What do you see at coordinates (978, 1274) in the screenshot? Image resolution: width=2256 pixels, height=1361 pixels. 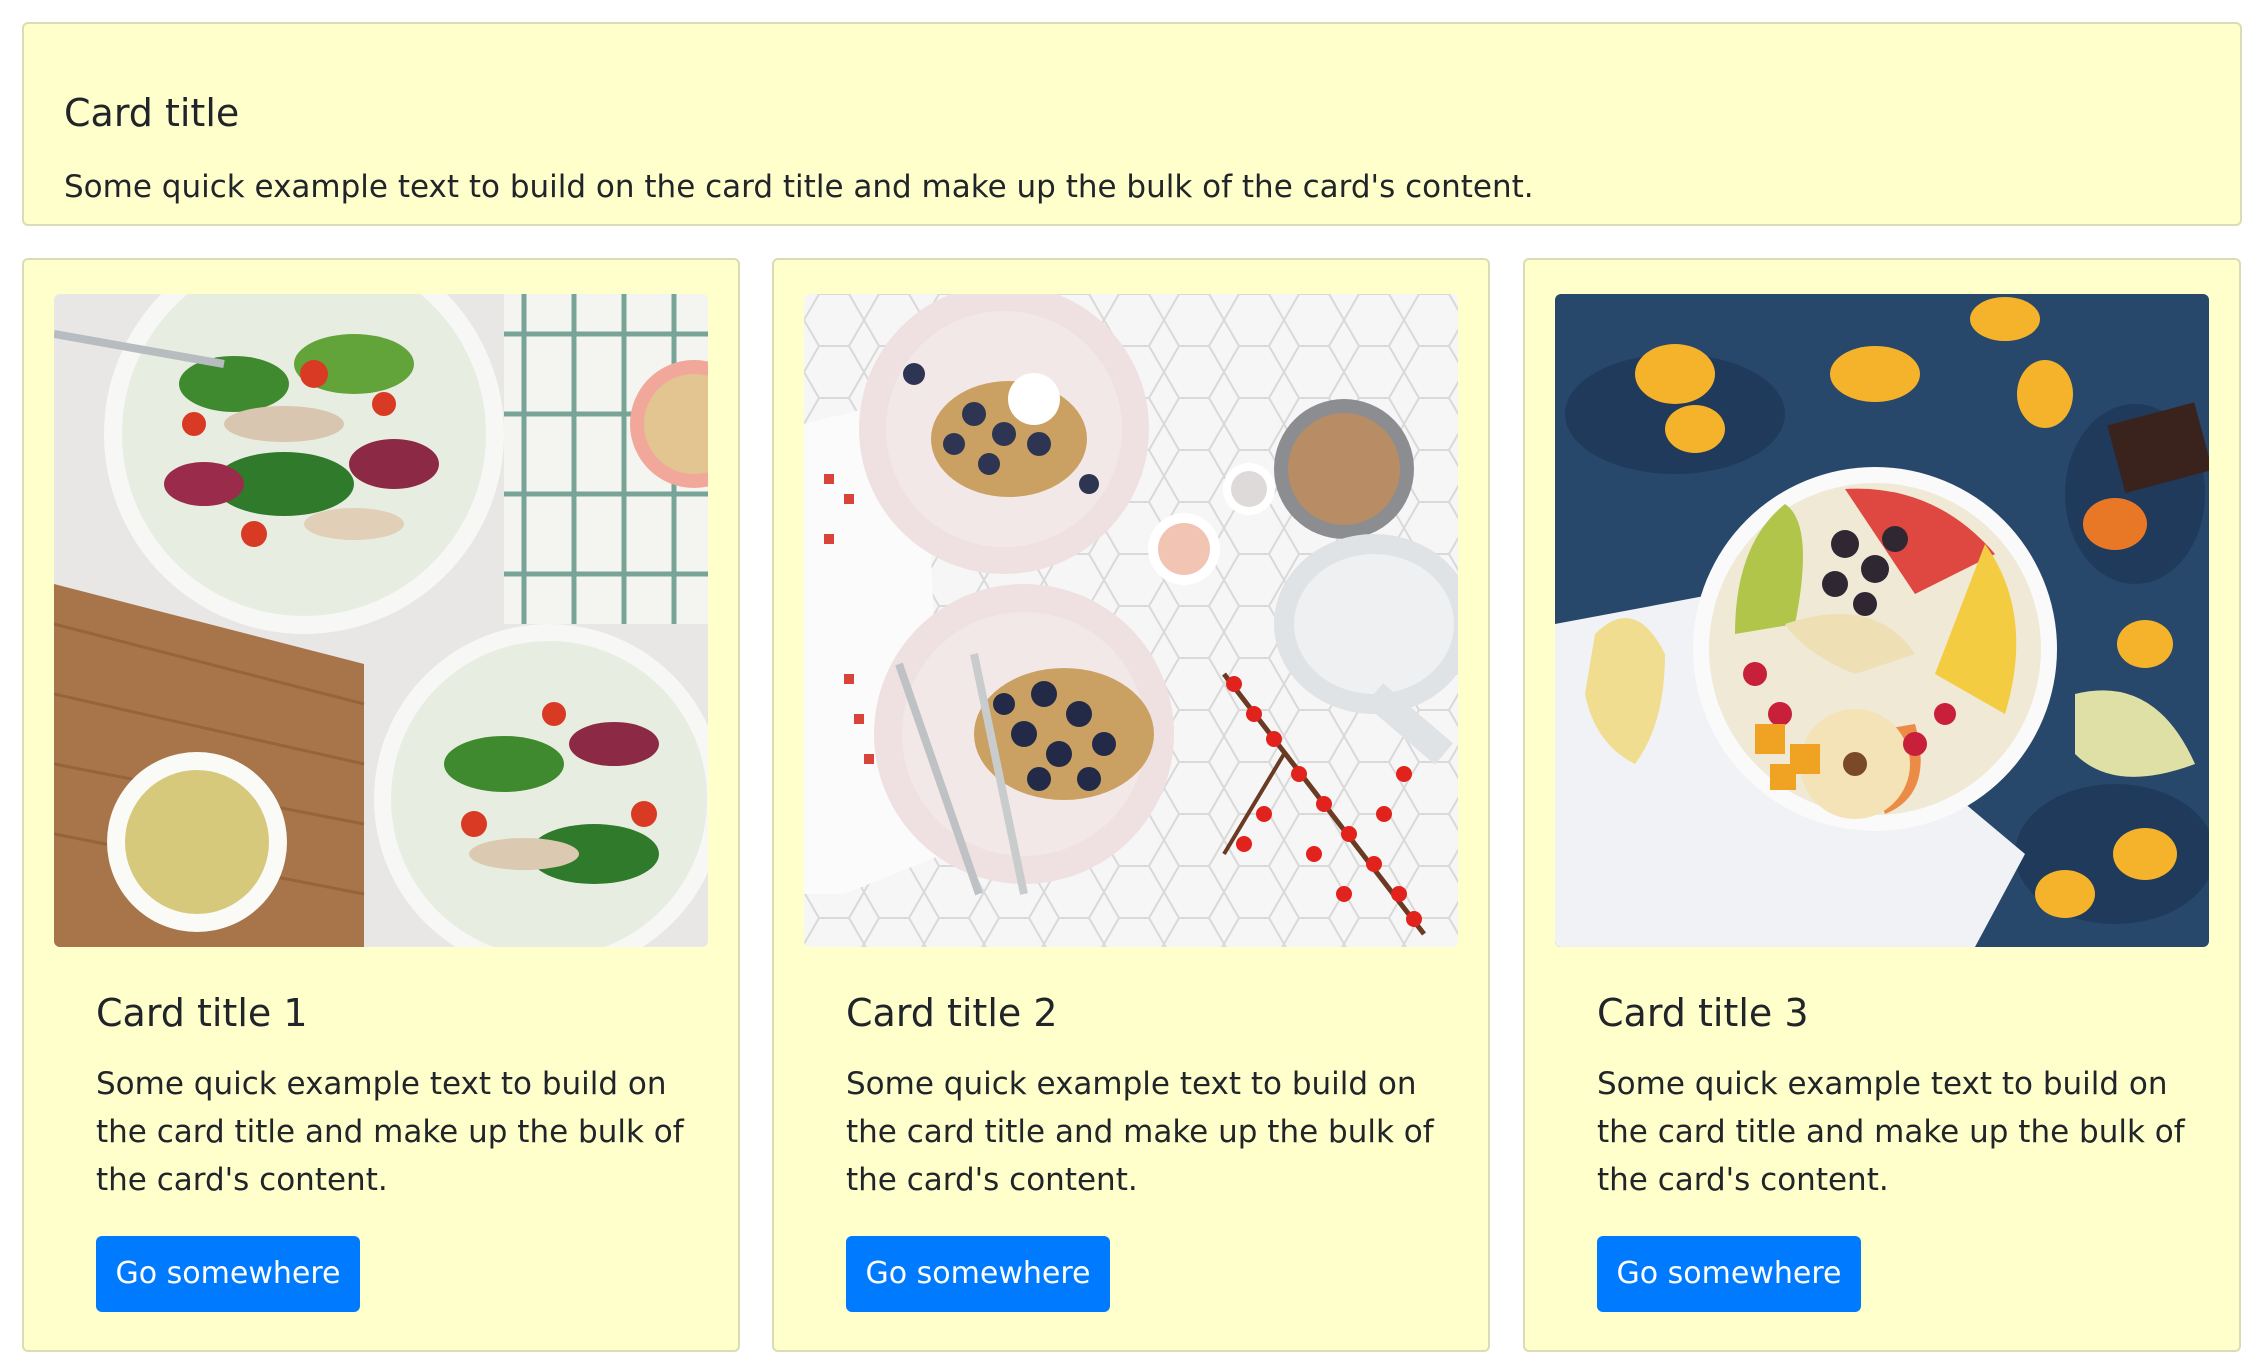 I see `card-2-go-somewhere-button: Go somewhere` at bounding box center [978, 1274].